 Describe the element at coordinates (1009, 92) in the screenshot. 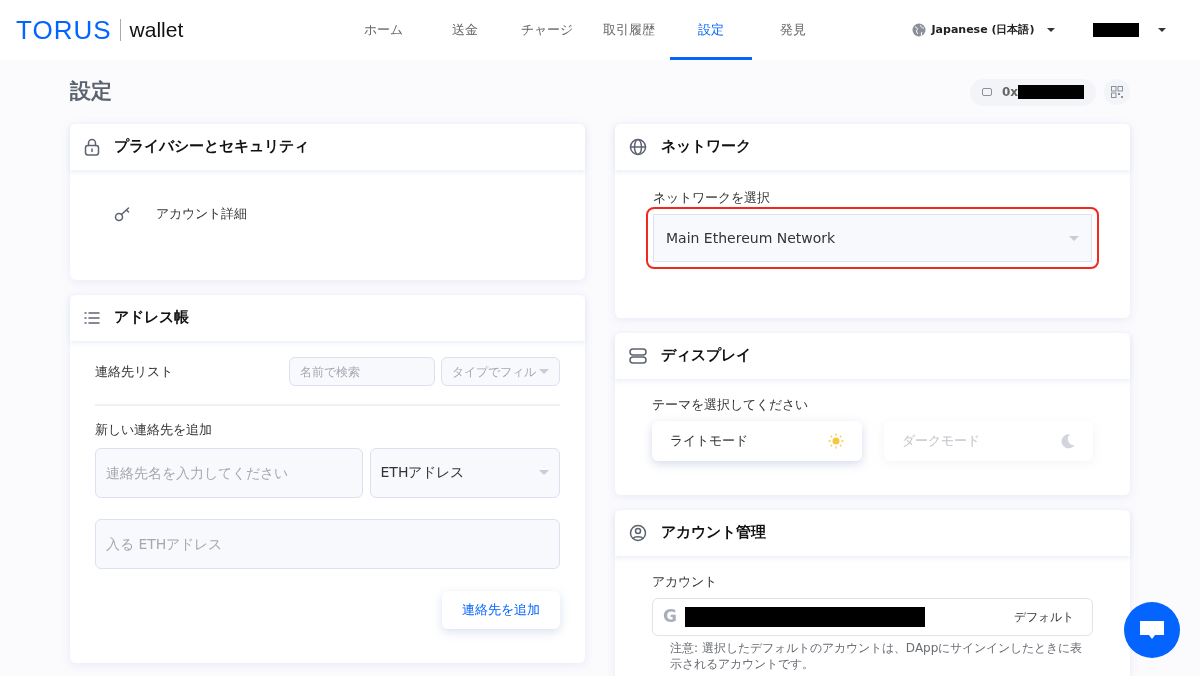

I see `address-prefix: 0x` at that location.